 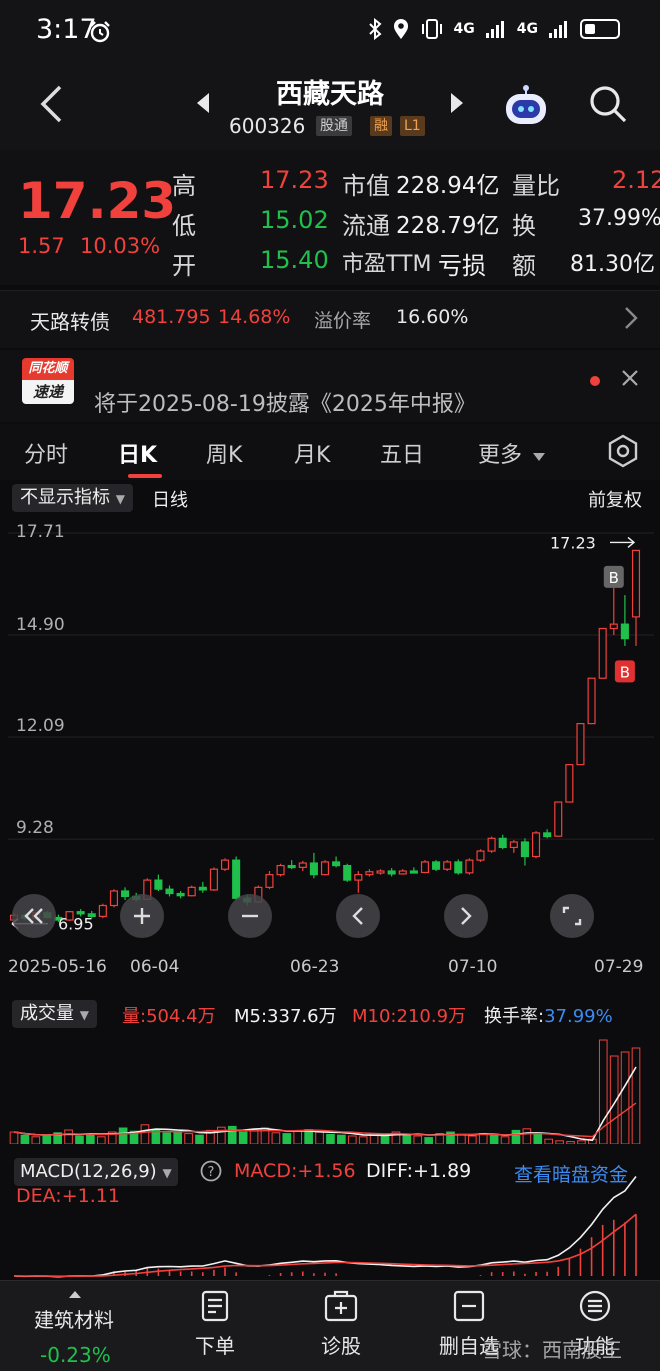 I want to click on sector-name: 建筑材料, so click(x=74, y=1318).